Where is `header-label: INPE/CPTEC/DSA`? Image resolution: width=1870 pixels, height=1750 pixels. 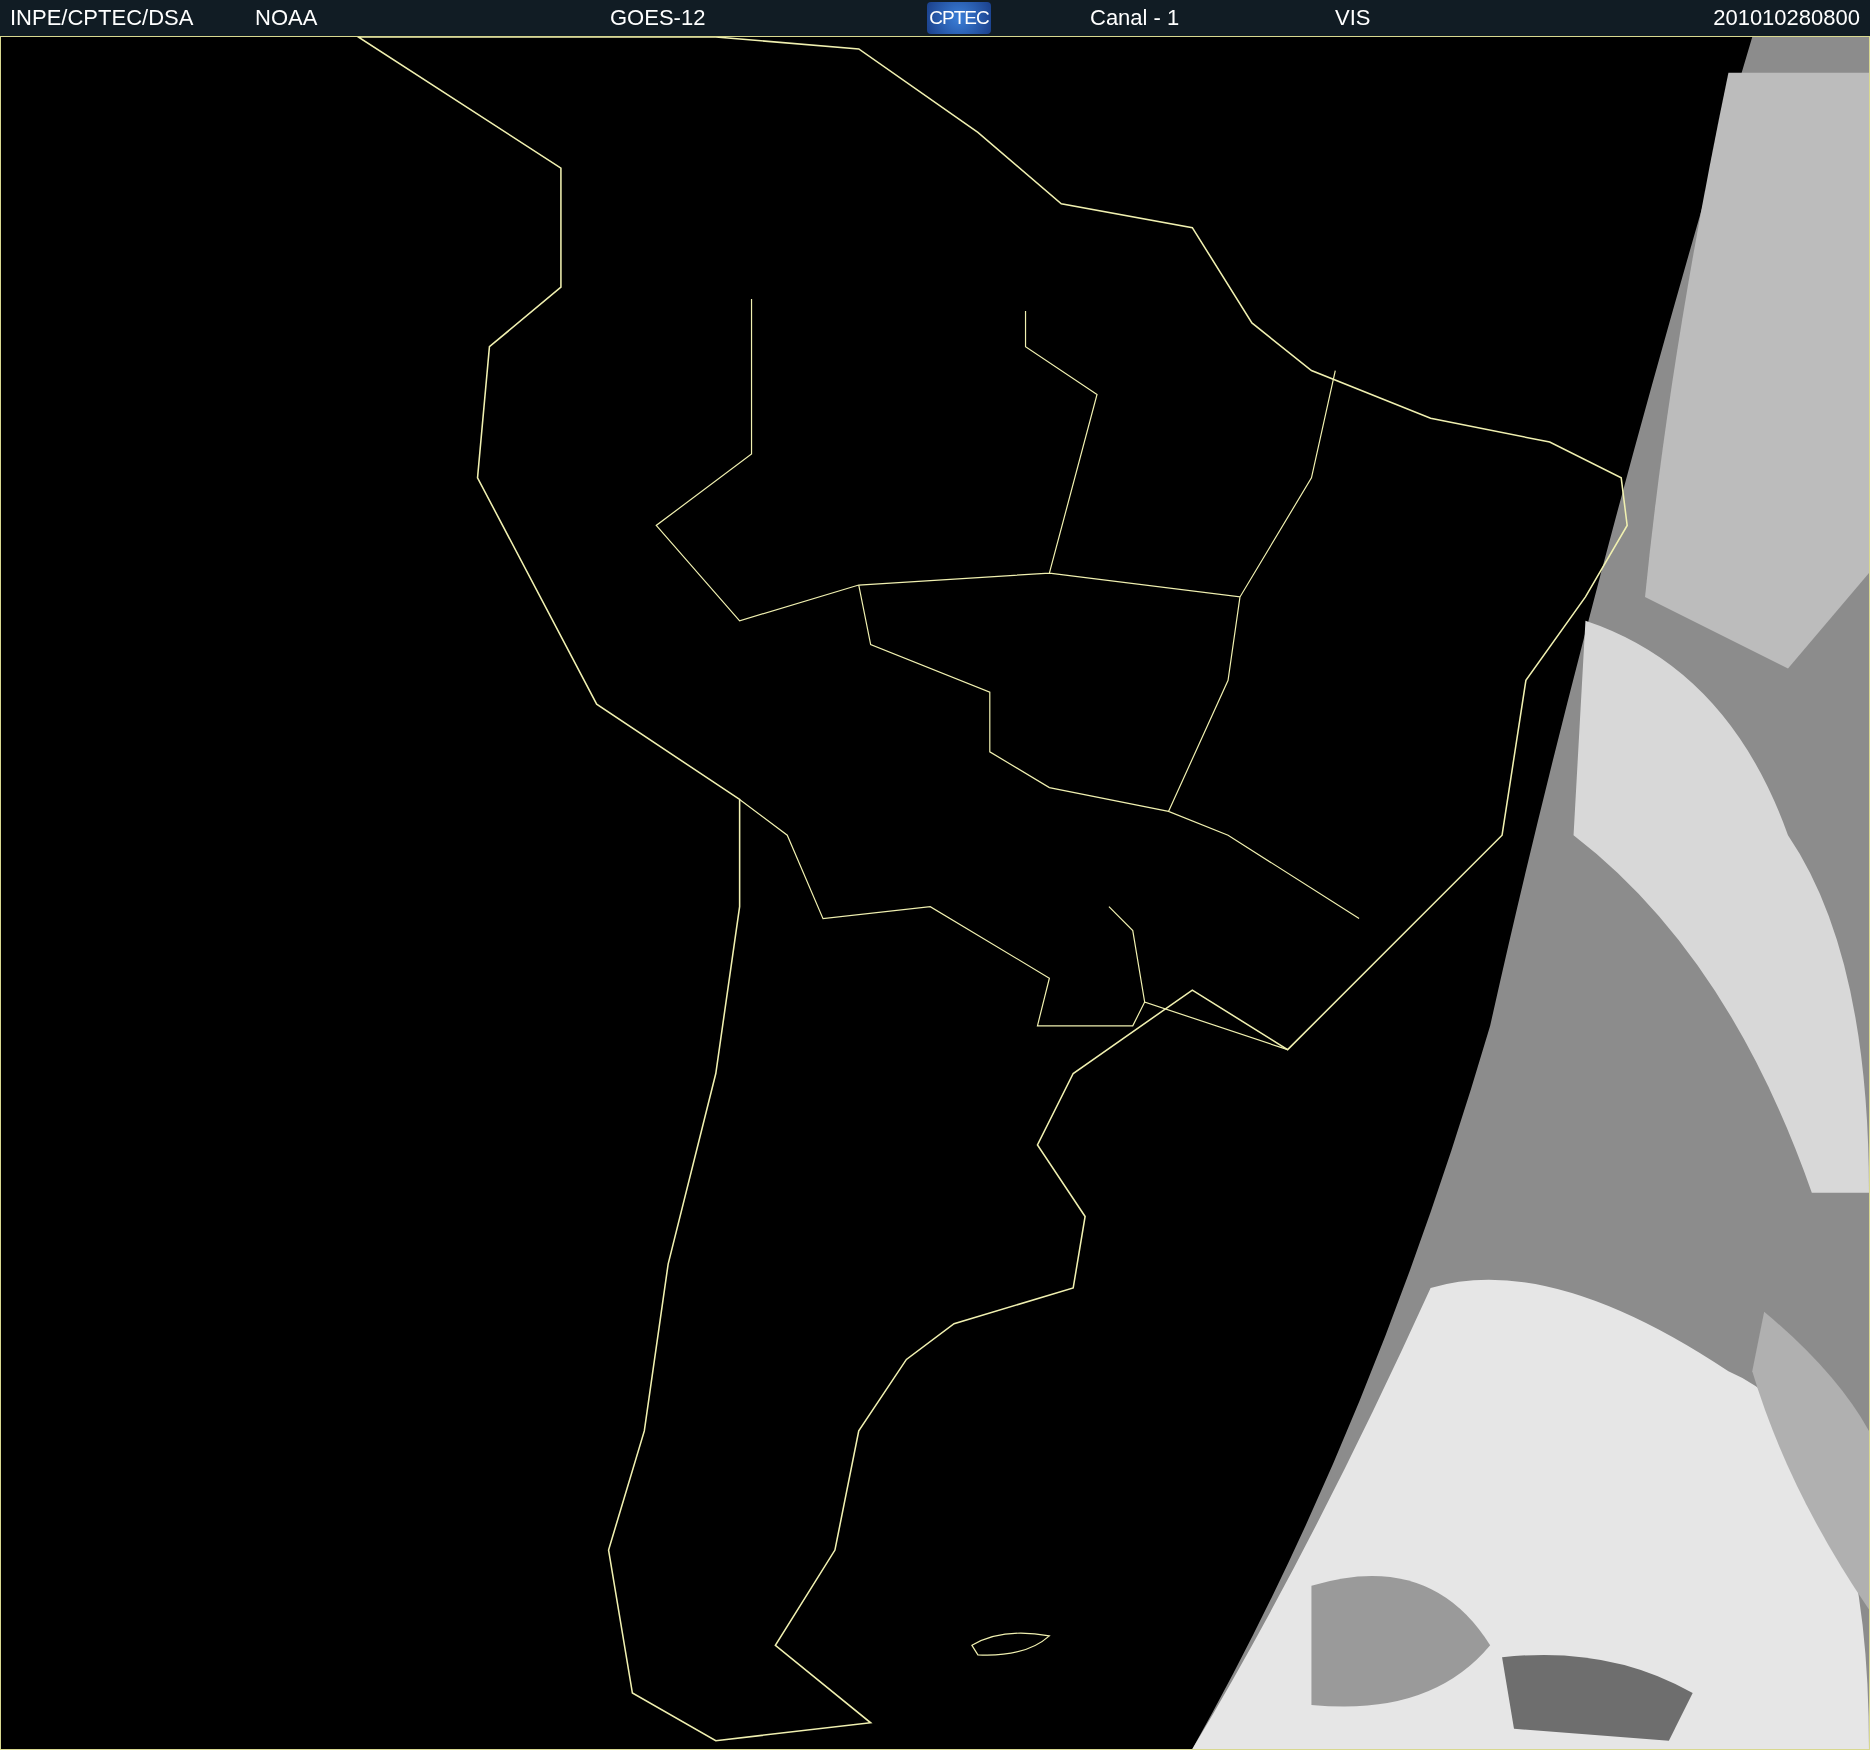
header-label: INPE/CPTEC/DSA is located at coordinates (102, 18).